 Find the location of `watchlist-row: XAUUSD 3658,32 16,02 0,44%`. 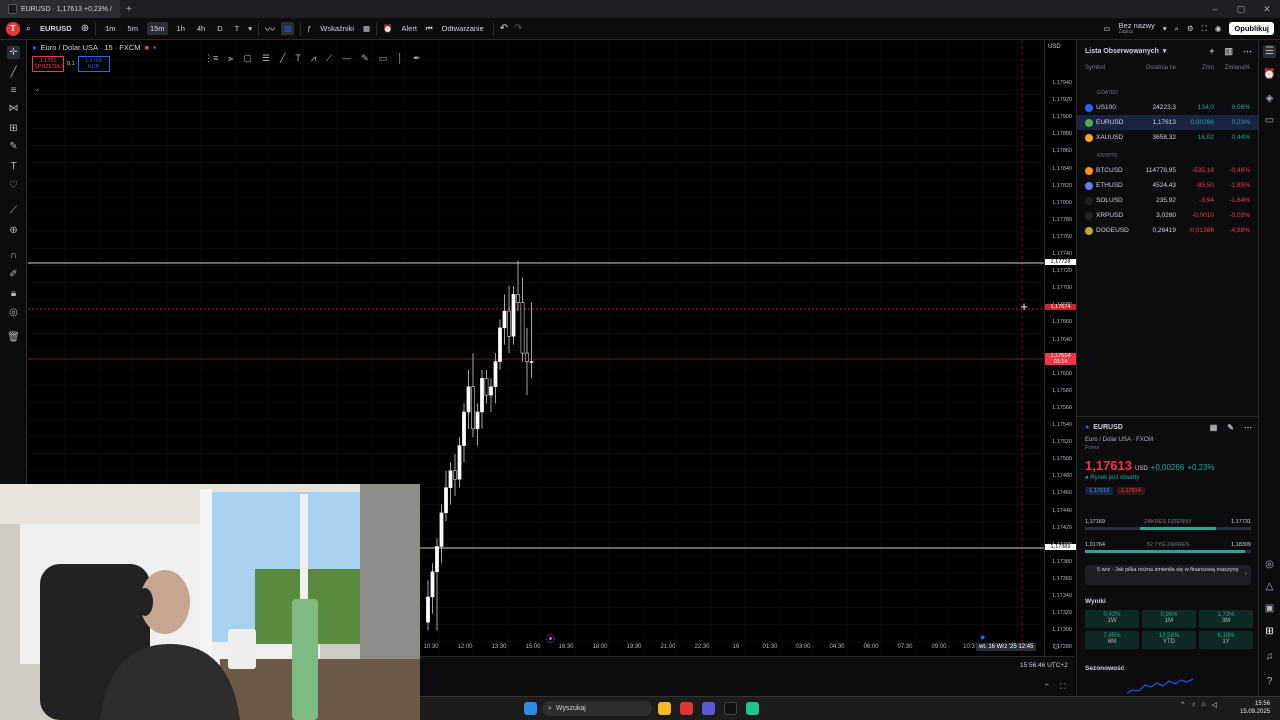

watchlist-row: XAUUSD 3658,32 16,02 0,44% is located at coordinates (1168, 137).